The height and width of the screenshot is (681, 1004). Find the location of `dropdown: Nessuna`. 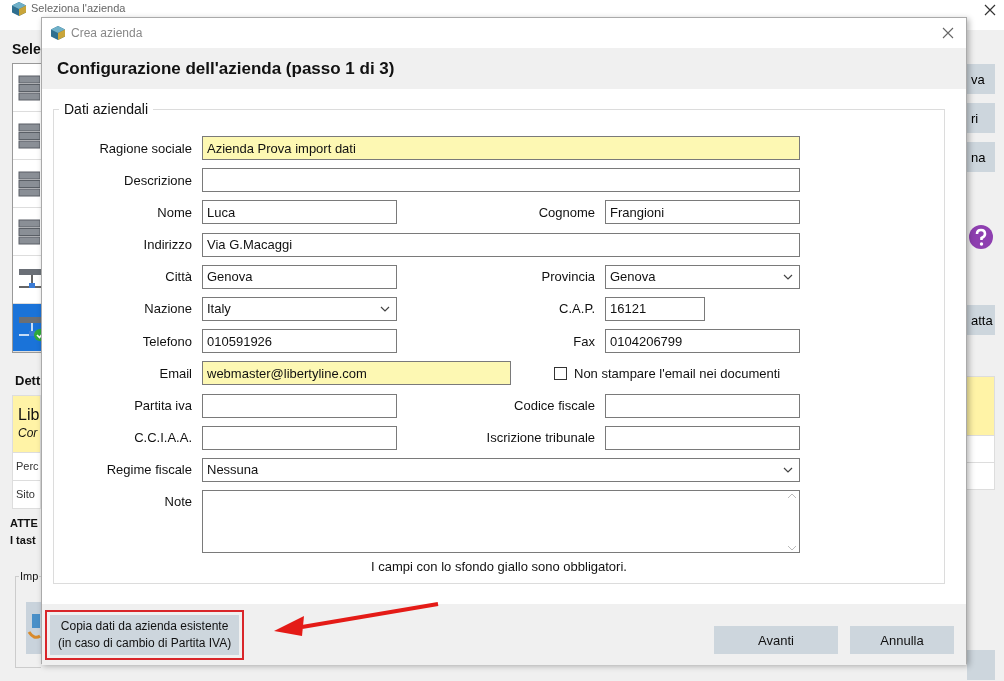

dropdown: Nessuna is located at coordinates (501, 469).